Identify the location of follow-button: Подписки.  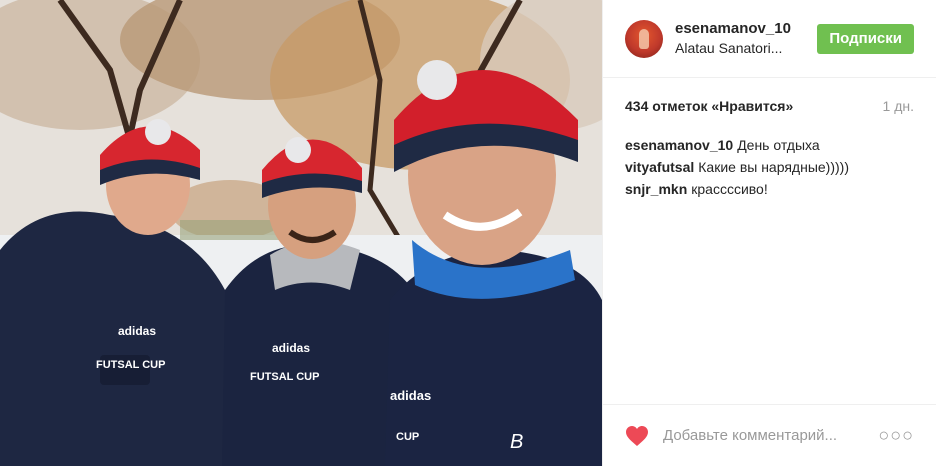
(865, 38).